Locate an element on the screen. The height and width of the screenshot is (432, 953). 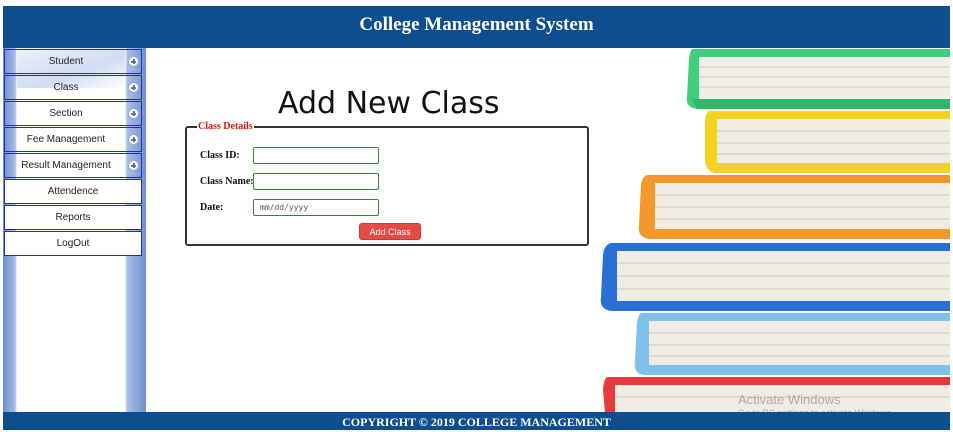
date-label: Date: is located at coordinates (212, 207).